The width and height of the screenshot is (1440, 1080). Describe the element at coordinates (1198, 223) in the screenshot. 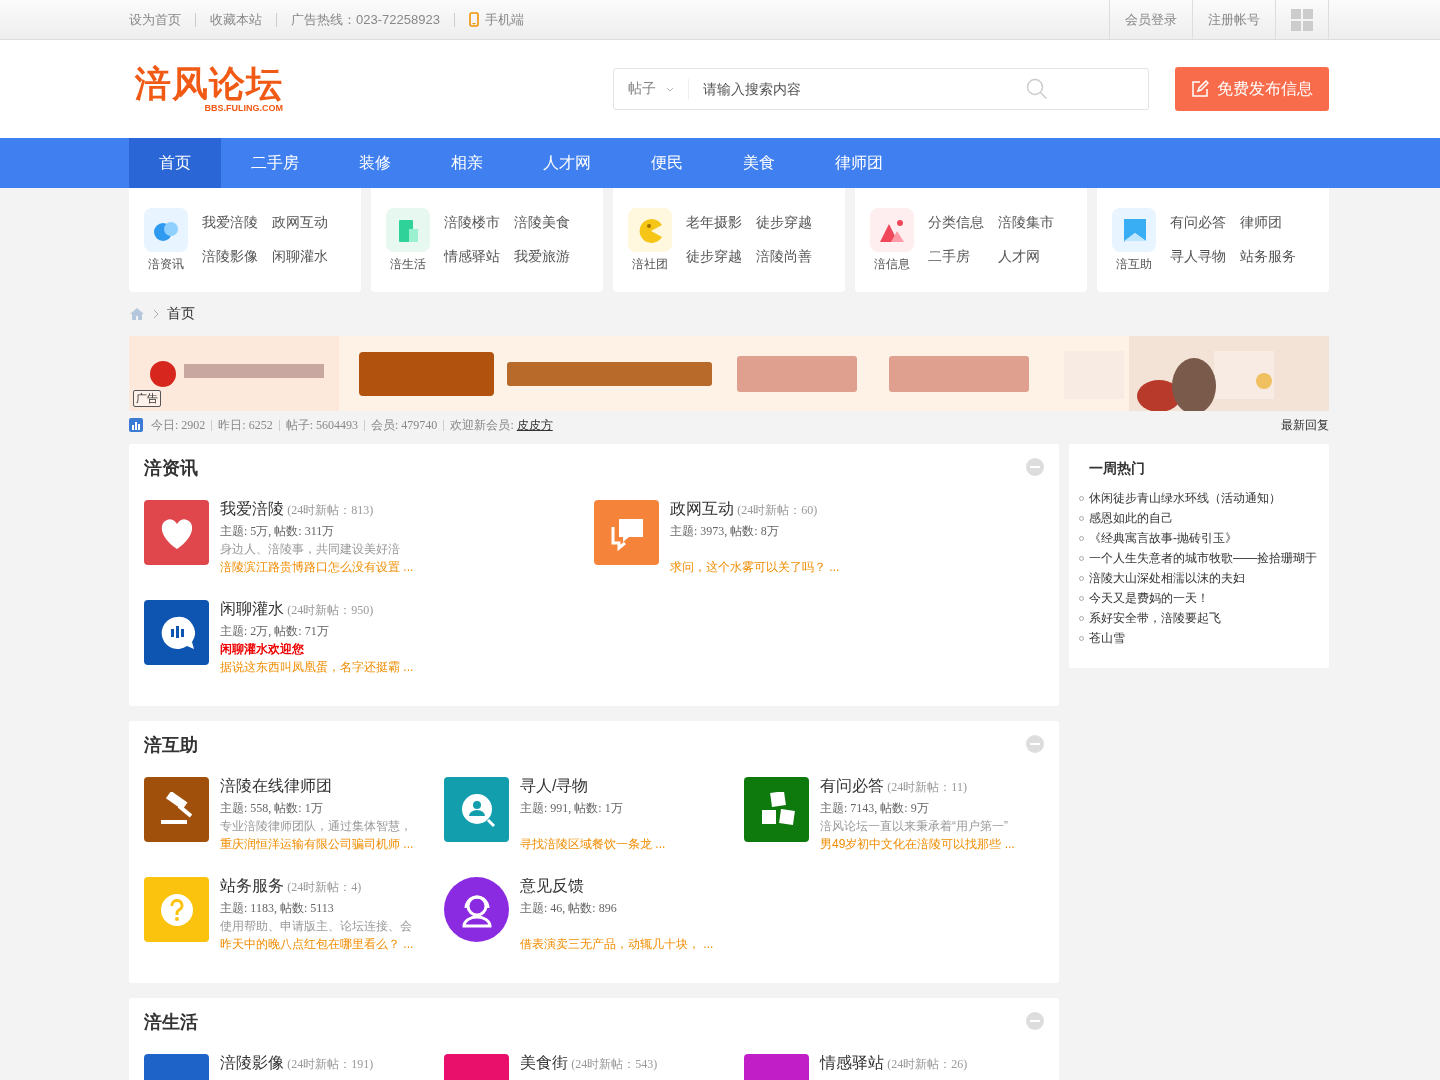

I see `category-link: 有问必答` at that location.